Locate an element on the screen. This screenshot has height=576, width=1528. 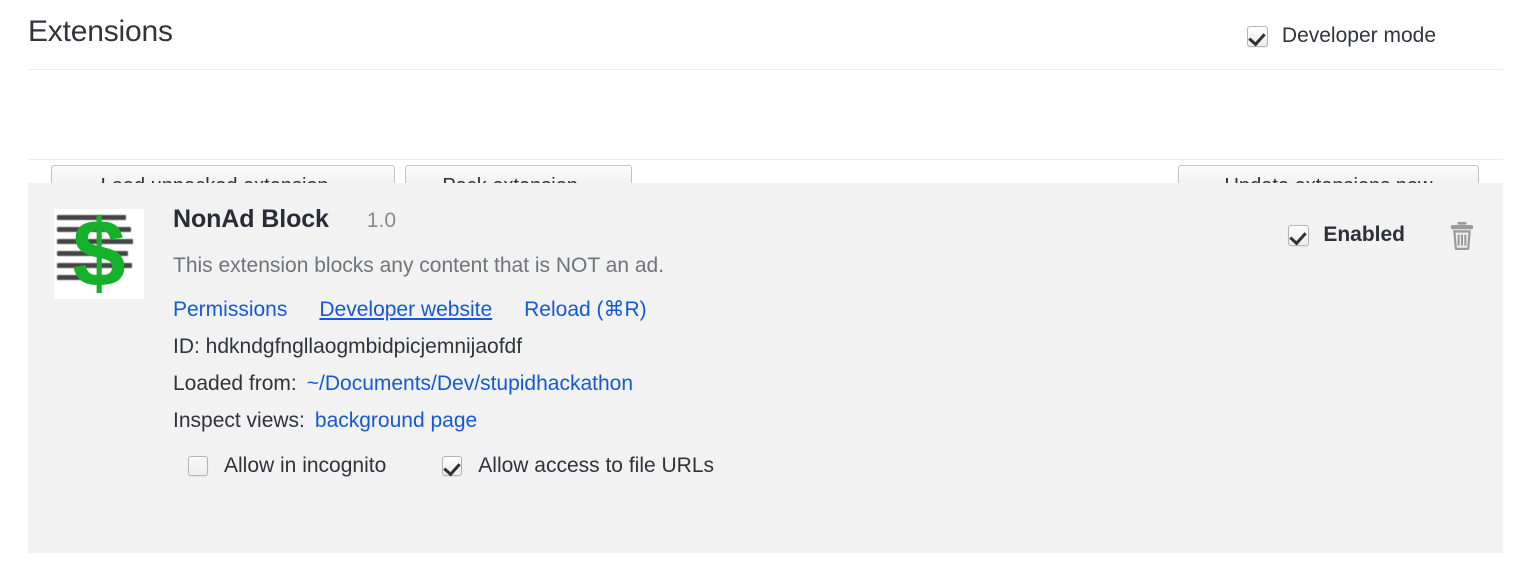
allow-in-incognito-label: Allow in incognito is located at coordinates (305, 466).